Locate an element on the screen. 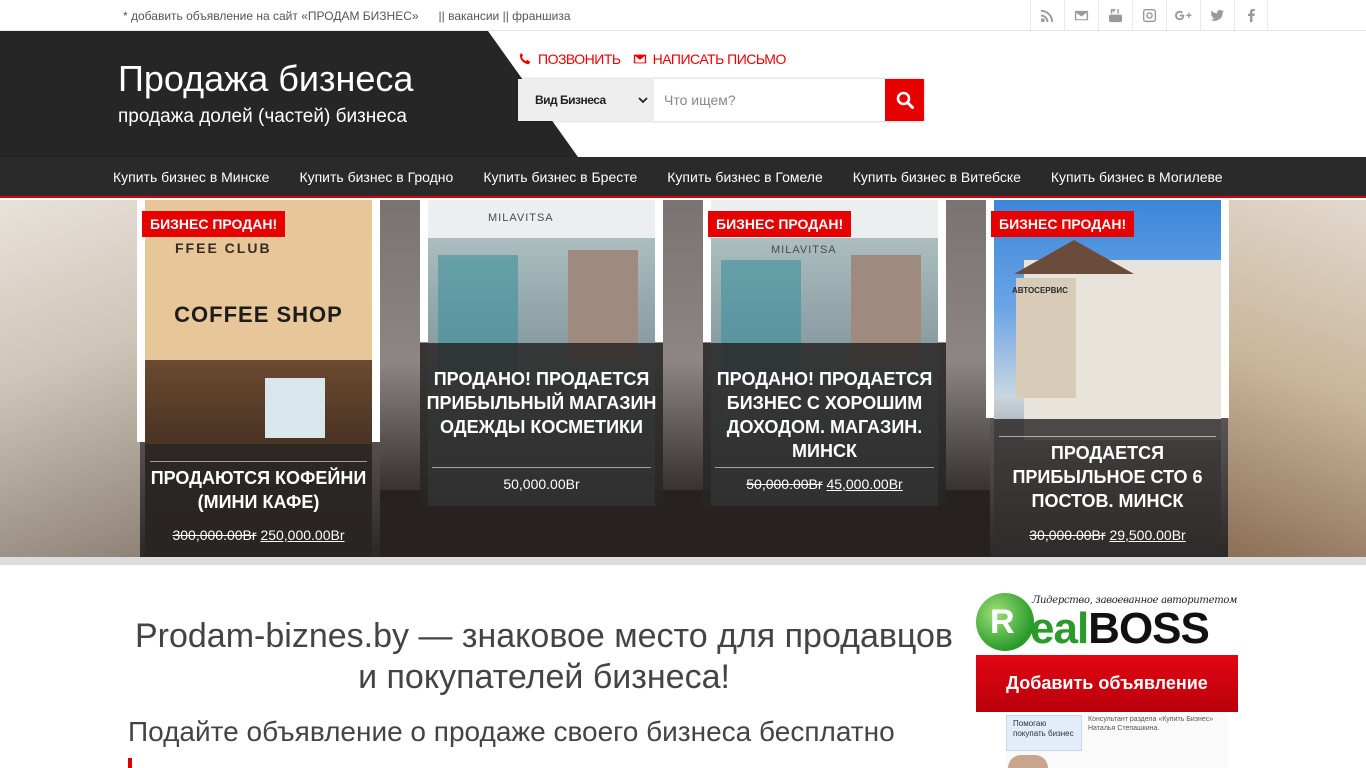  business-type-value: Вид Бизнеса is located at coordinates (570, 100).